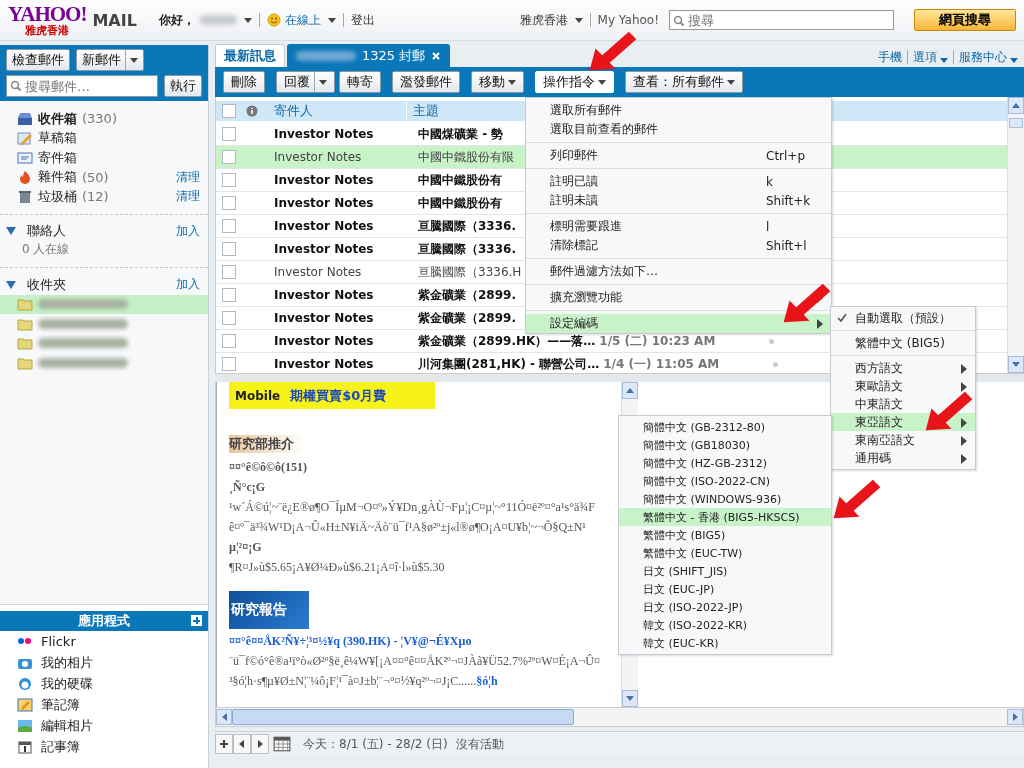 This screenshot has width=1024, height=768. Describe the element at coordinates (245, 547) in the screenshot. I see `body-text: µ¦²¤¡G` at that location.